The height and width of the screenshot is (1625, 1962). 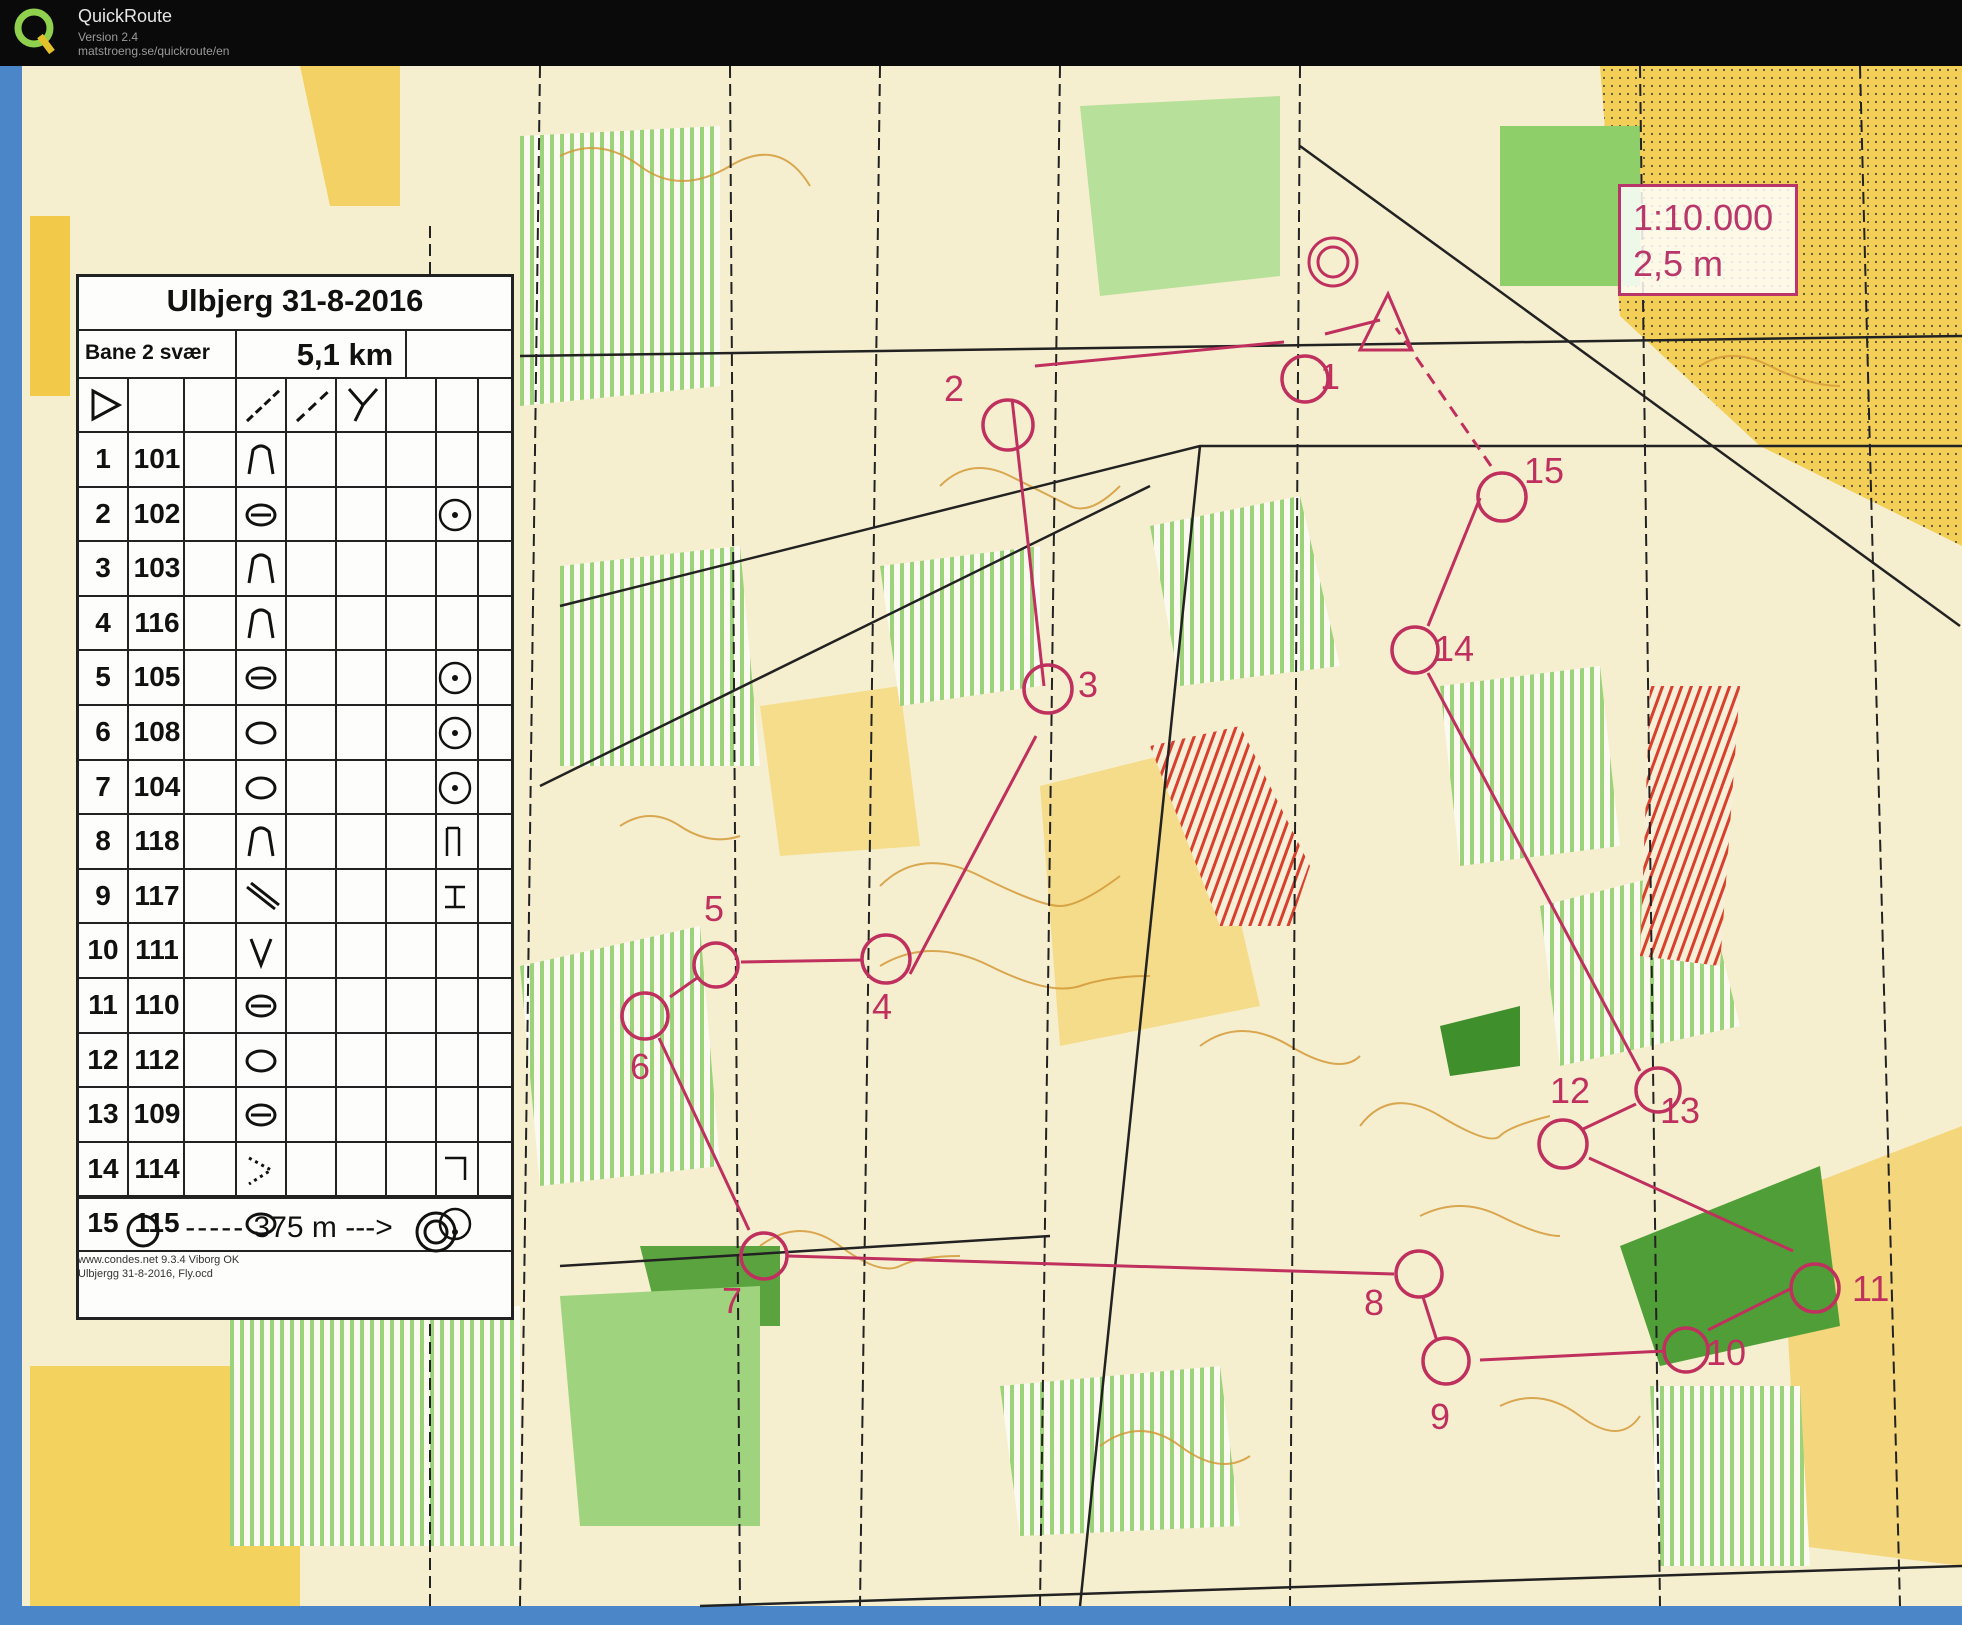 What do you see at coordinates (1330, 376) in the screenshot?
I see `control-label-1: 1` at bounding box center [1330, 376].